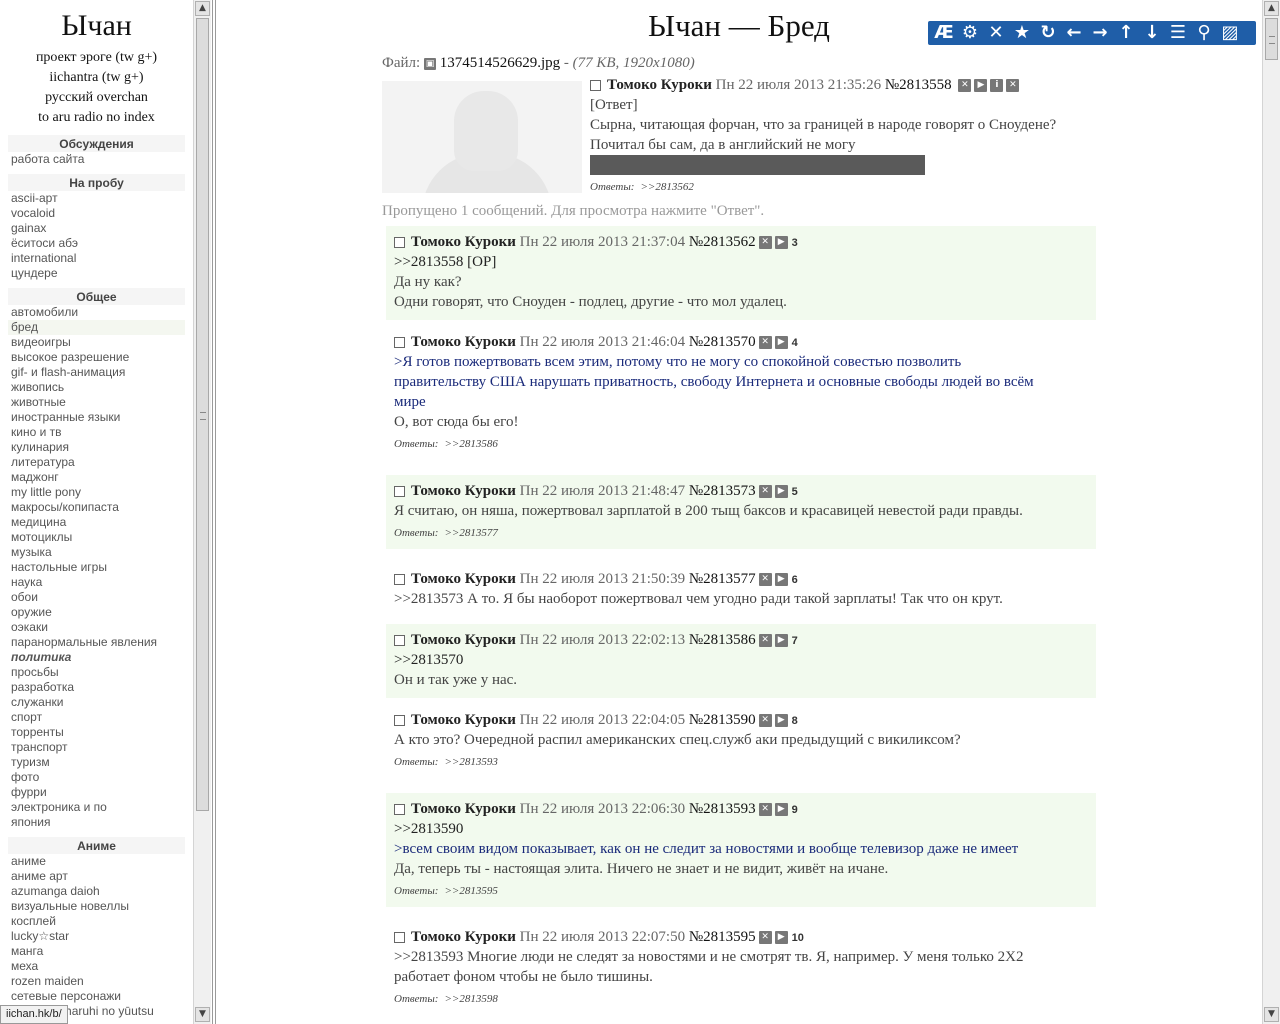 This screenshot has height=1024, width=1280. I want to click on answer-link: >>2813577, so click(470, 533).